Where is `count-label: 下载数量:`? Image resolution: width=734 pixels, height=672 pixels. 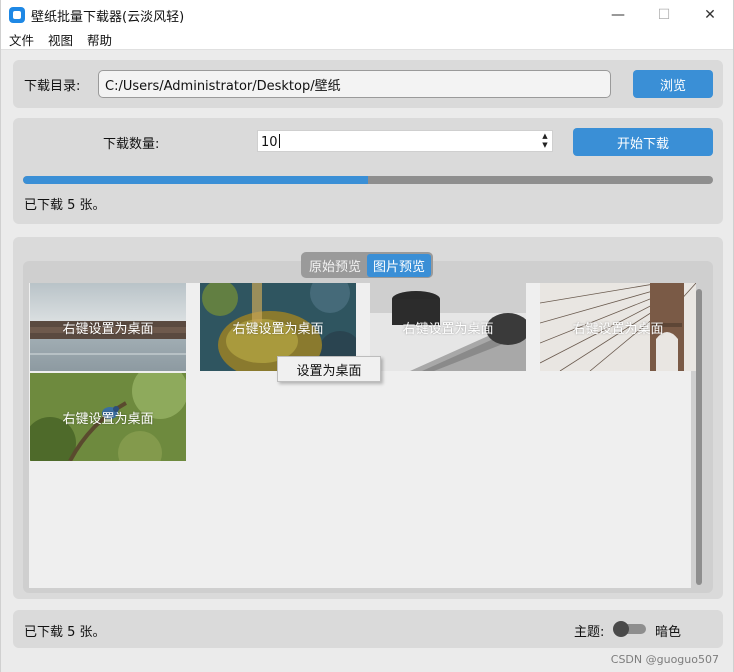
count-label: 下载数量: is located at coordinates (131, 144).